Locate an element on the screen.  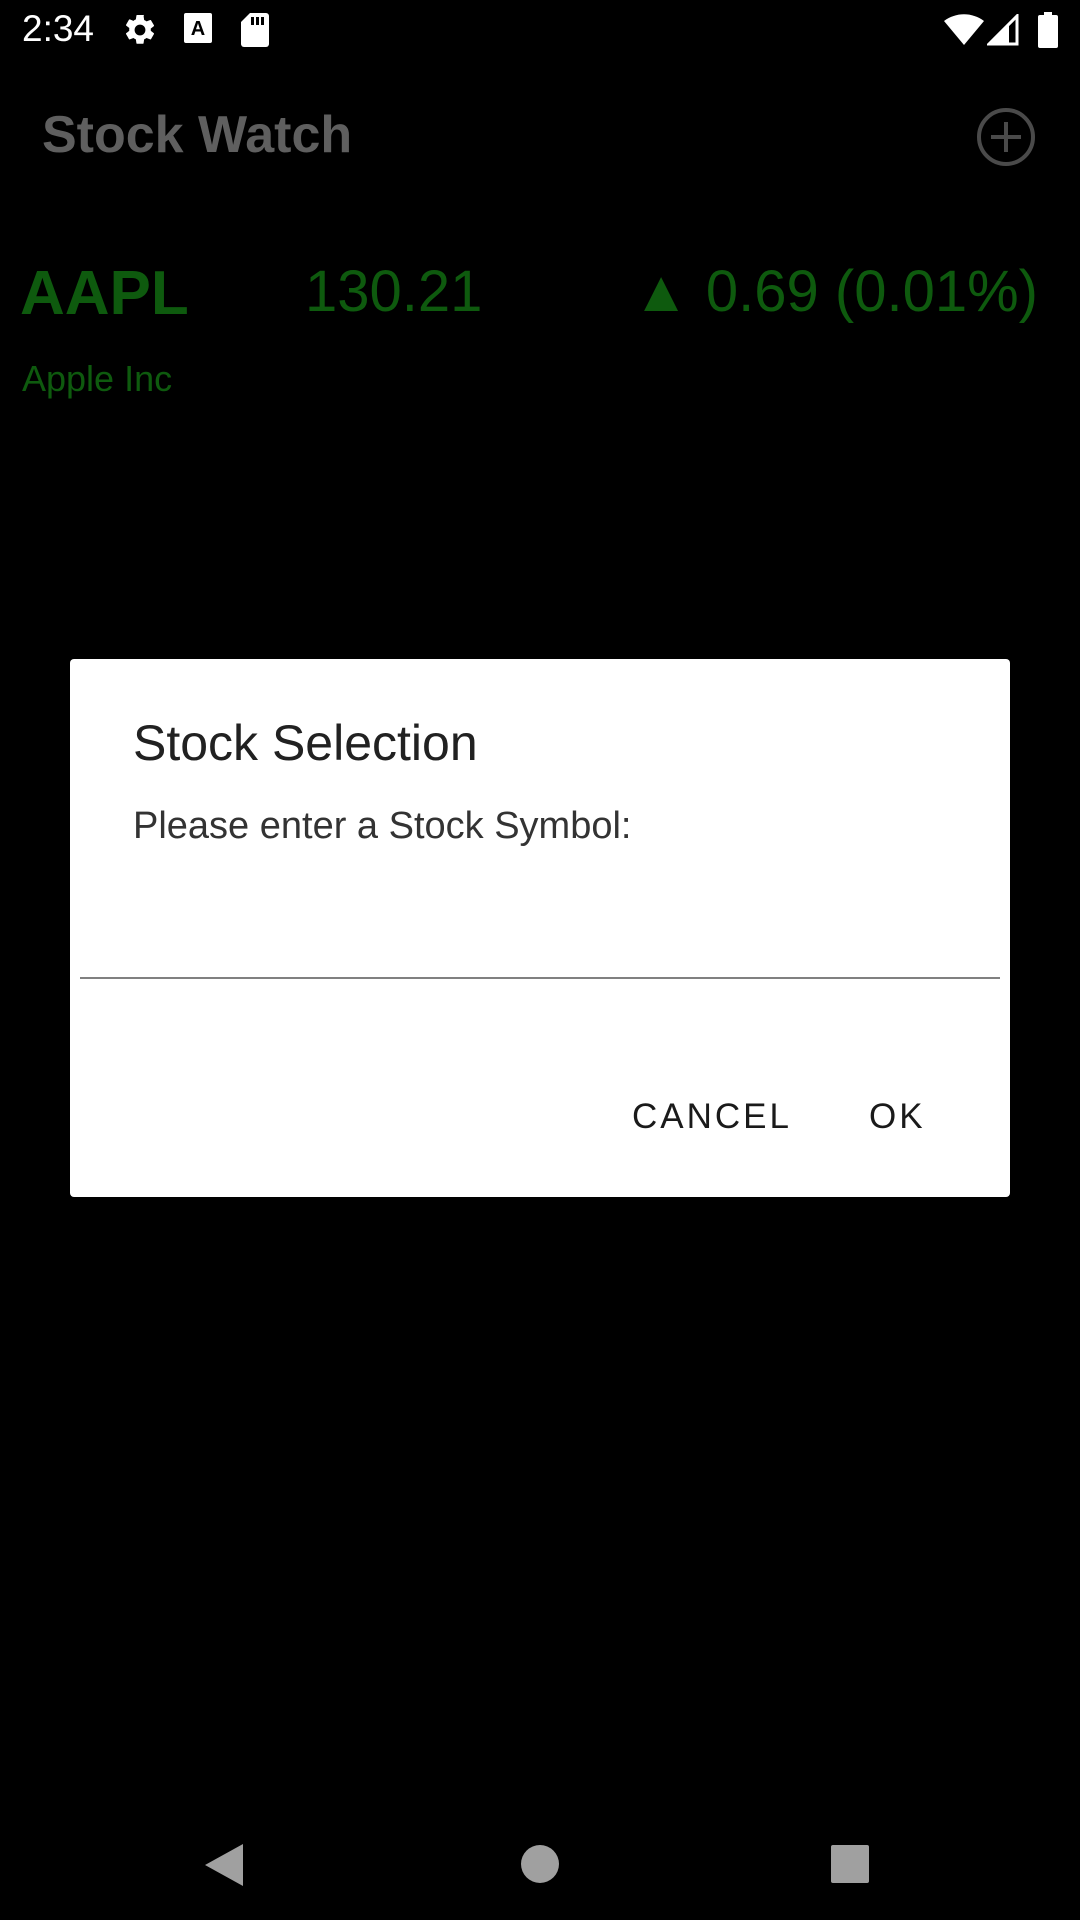
svg-text: A is located at coordinates (198, 29).